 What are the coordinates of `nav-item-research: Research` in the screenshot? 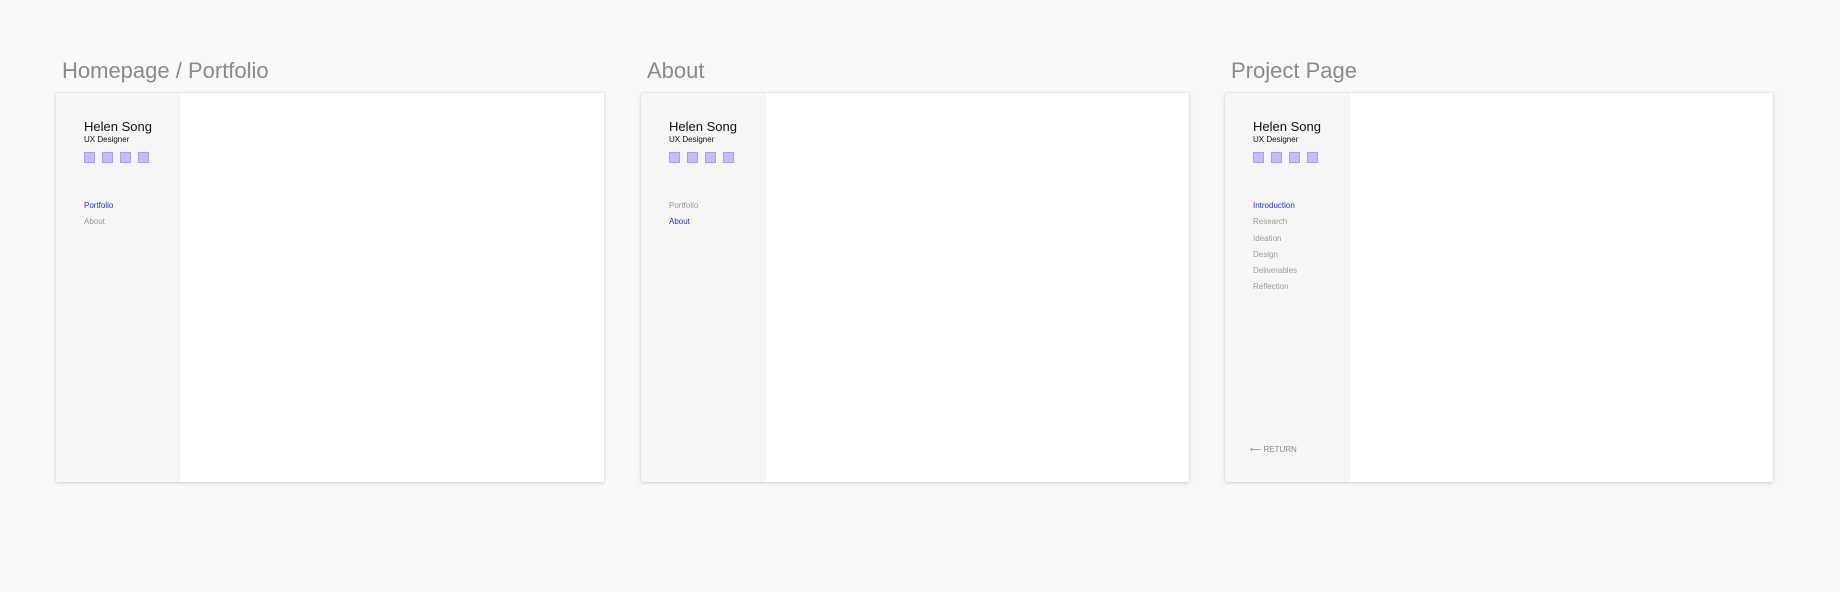 It's located at (1275, 222).